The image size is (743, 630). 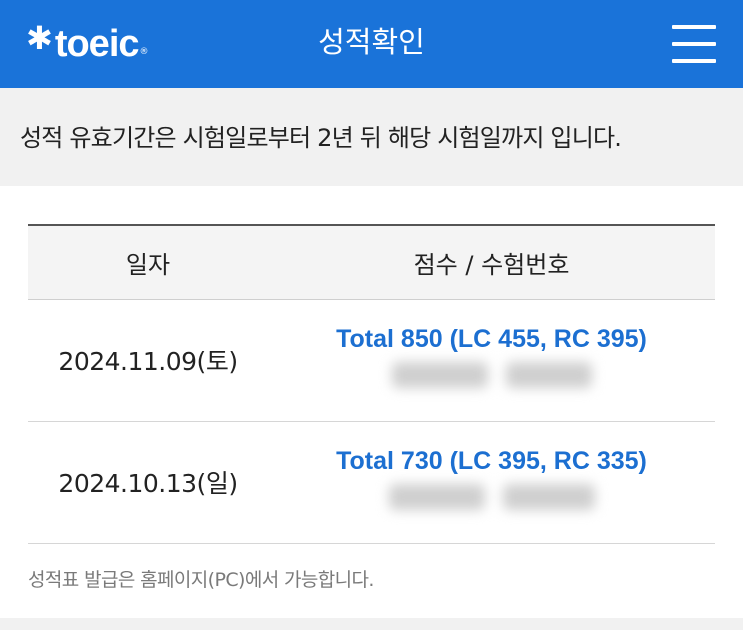 What do you see at coordinates (144, 52) in the screenshot?
I see `logo-registered-mark: ®` at bounding box center [144, 52].